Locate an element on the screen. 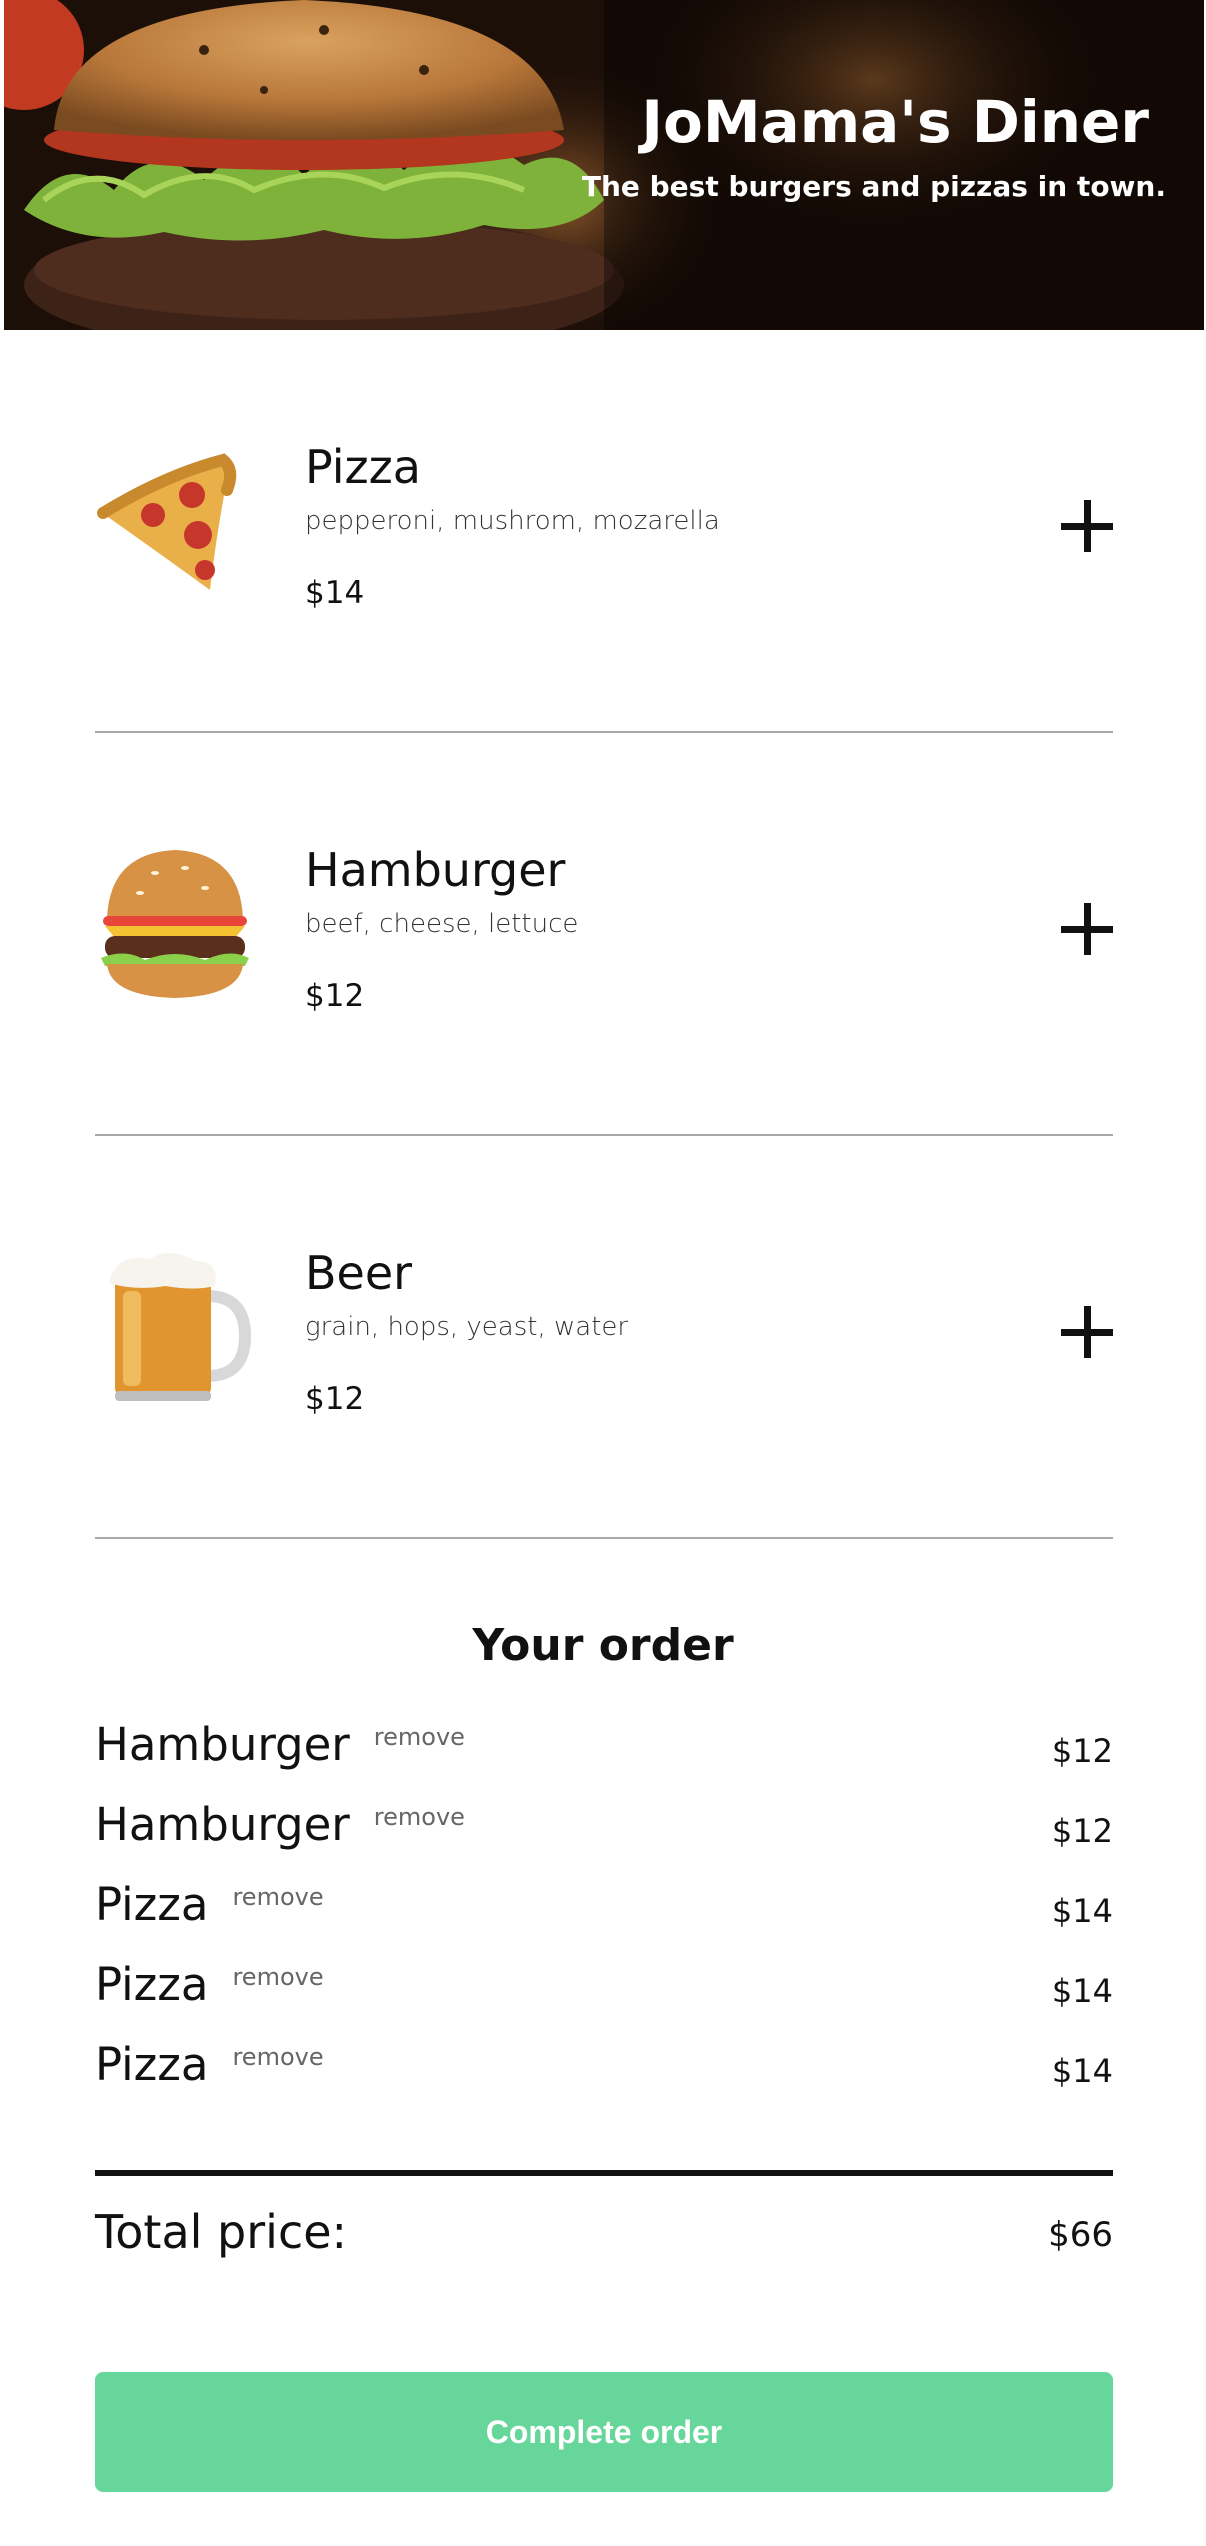  menu-item-beer: Beer grain, hops, yeast, water $12 is located at coordinates (604, 1337).